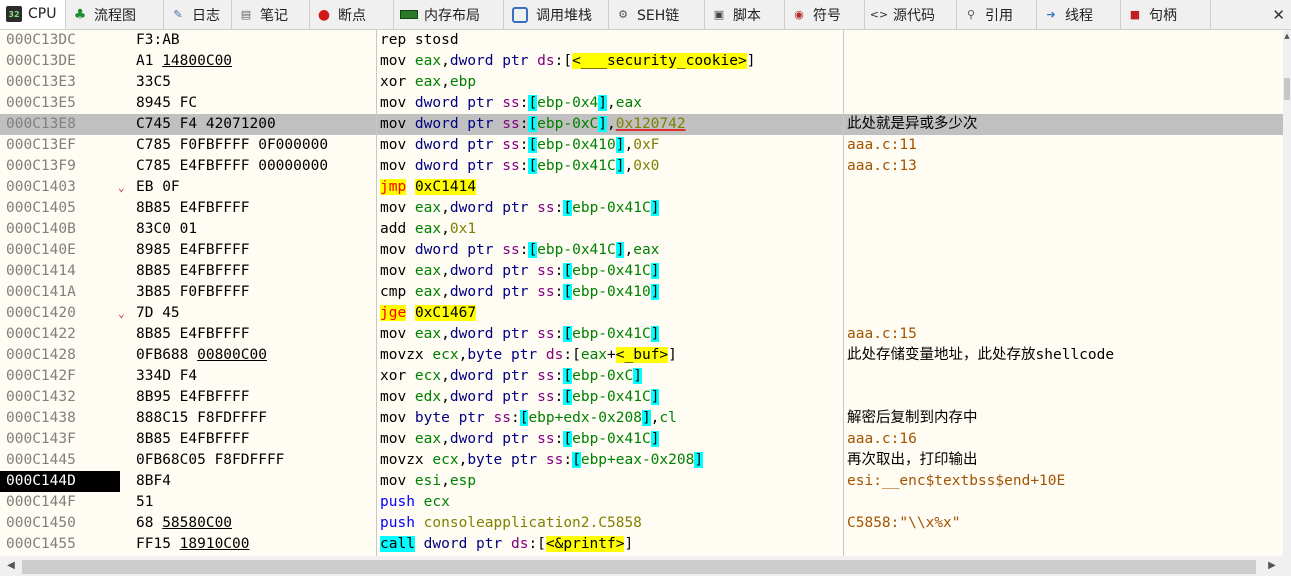 This screenshot has height=576, width=1291. Describe the element at coordinates (1067, 355) in the screenshot. I see `comment: 此处存储变量地址，此处存放shellcode` at that location.